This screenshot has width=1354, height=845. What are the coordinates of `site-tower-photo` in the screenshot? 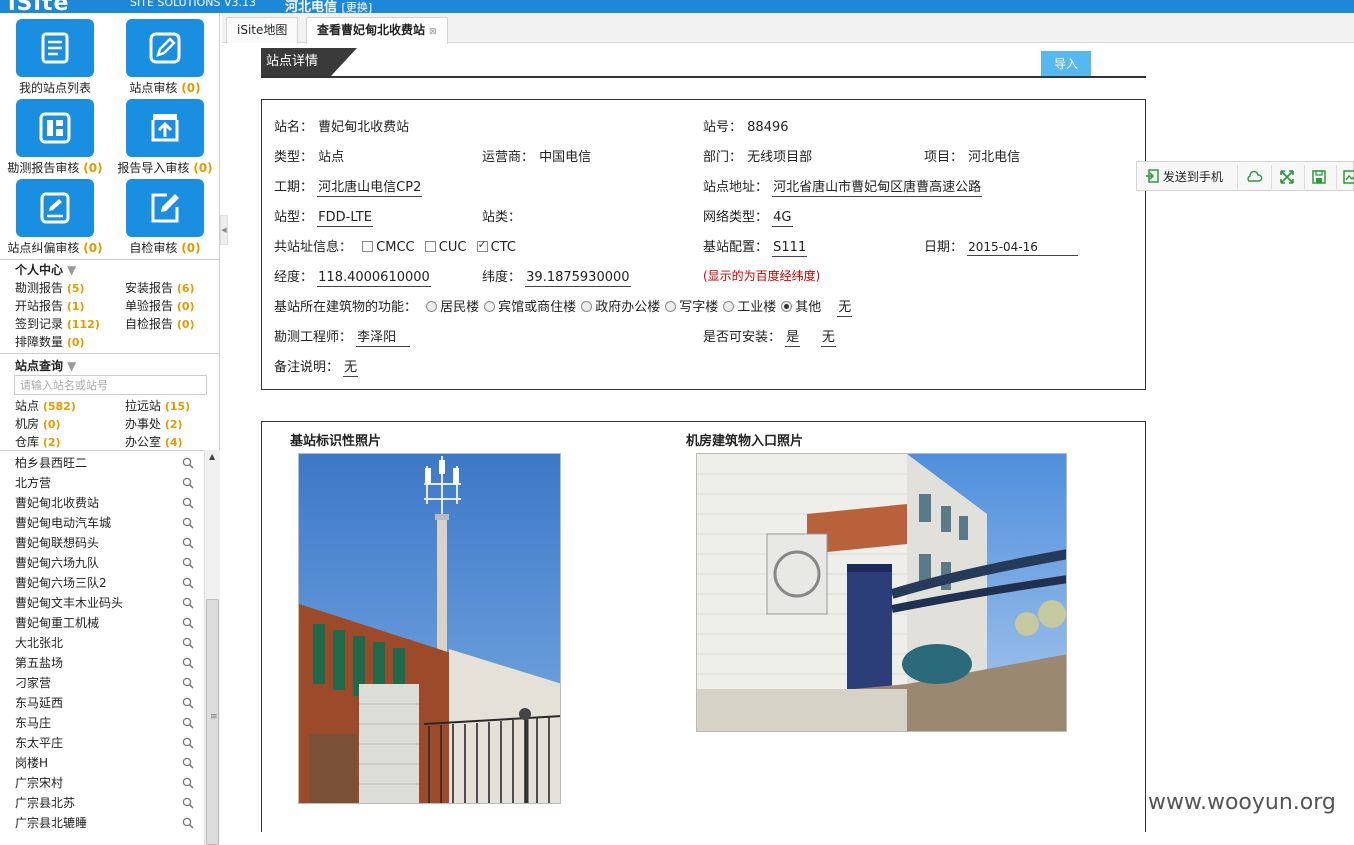 It's located at (429, 628).